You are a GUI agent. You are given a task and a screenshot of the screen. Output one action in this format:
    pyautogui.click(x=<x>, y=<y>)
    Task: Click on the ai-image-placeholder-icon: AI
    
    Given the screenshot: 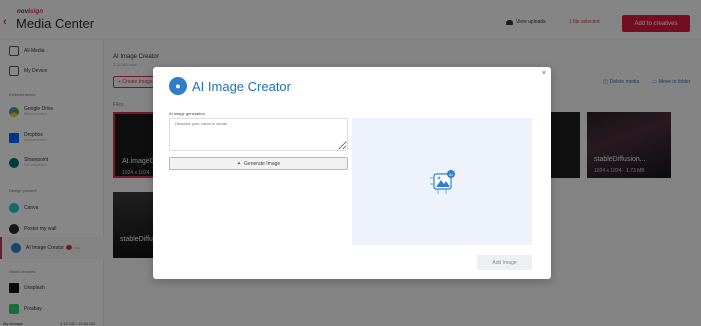 What is the action you would take?
    pyautogui.click(x=442, y=182)
    